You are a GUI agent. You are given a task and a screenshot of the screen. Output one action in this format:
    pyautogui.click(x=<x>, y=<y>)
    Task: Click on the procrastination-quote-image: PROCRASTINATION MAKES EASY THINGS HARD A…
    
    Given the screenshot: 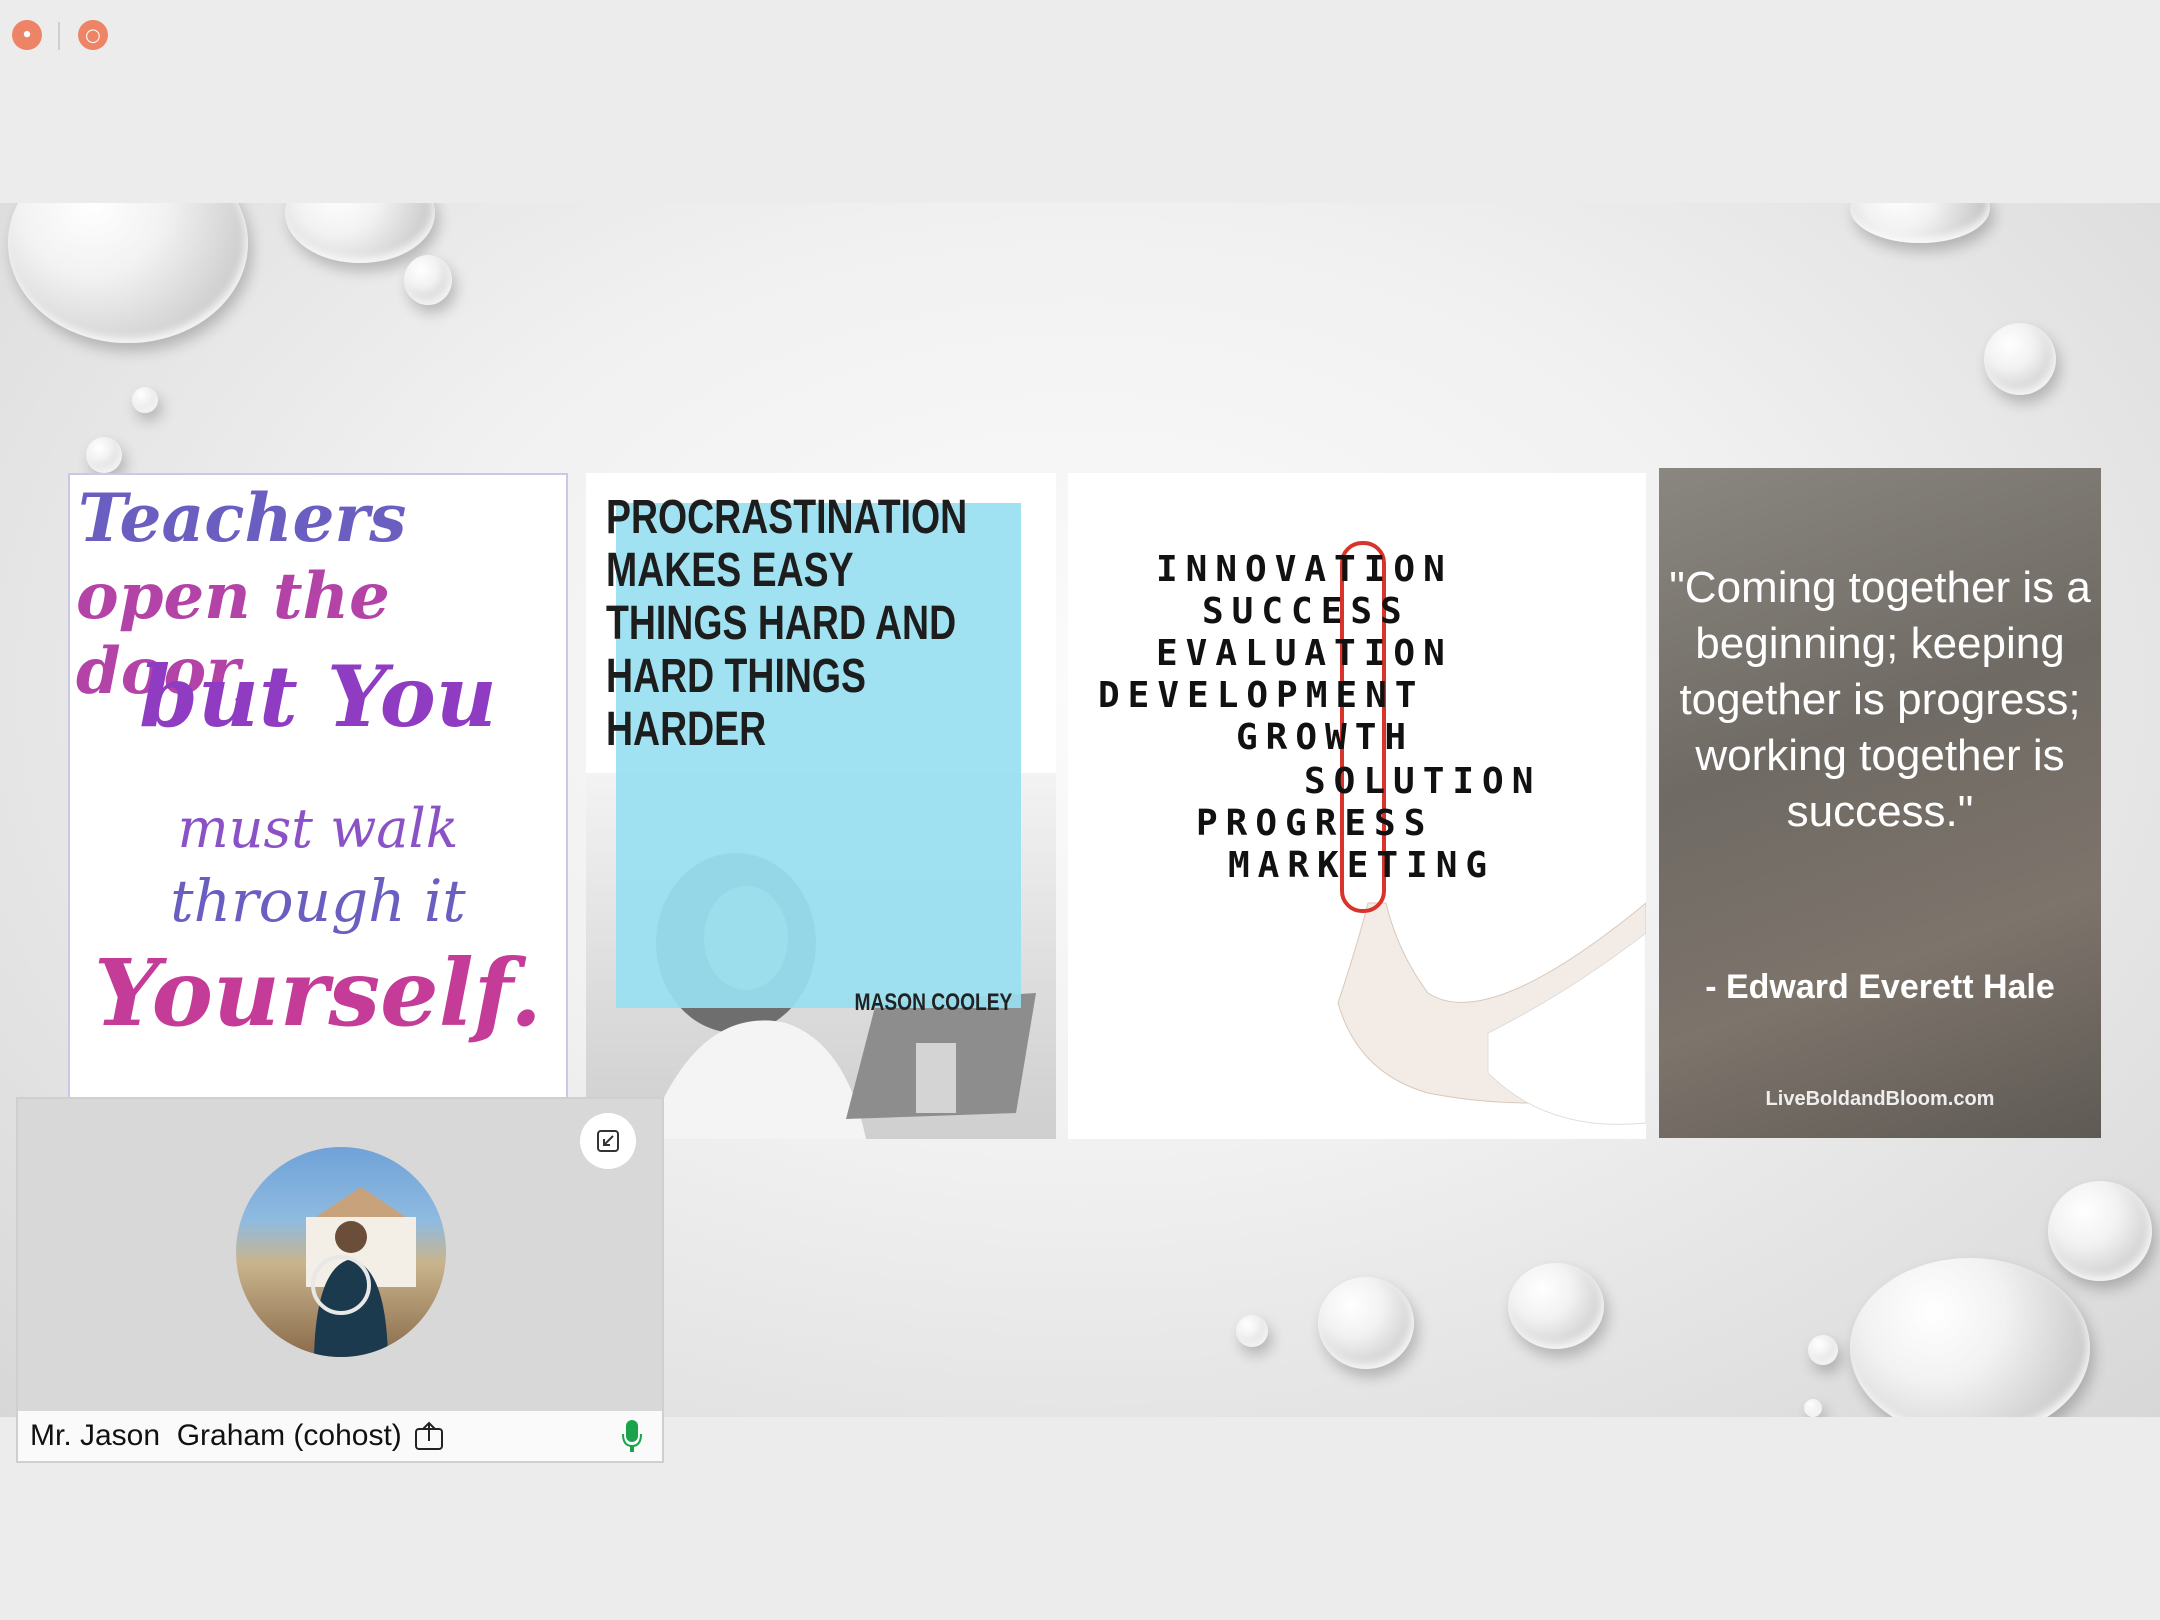 What is the action you would take?
    pyautogui.click(x=821, y=806)
    